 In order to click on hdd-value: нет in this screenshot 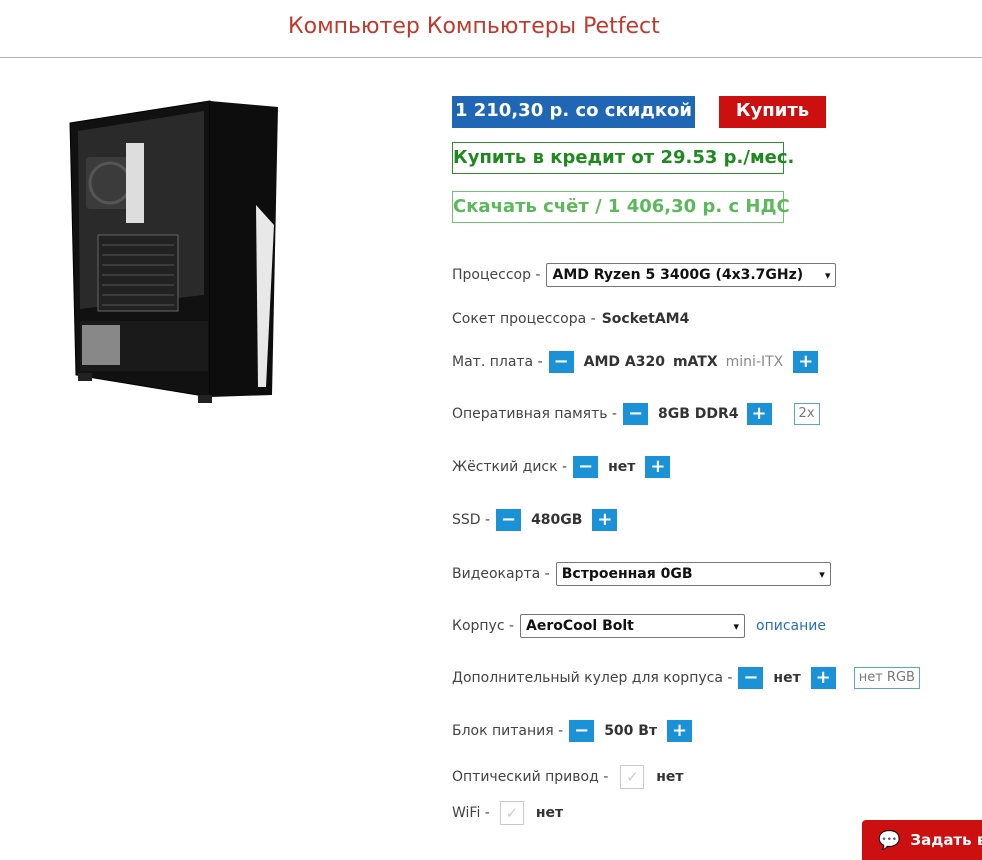, I will do `click(622, 467)`.